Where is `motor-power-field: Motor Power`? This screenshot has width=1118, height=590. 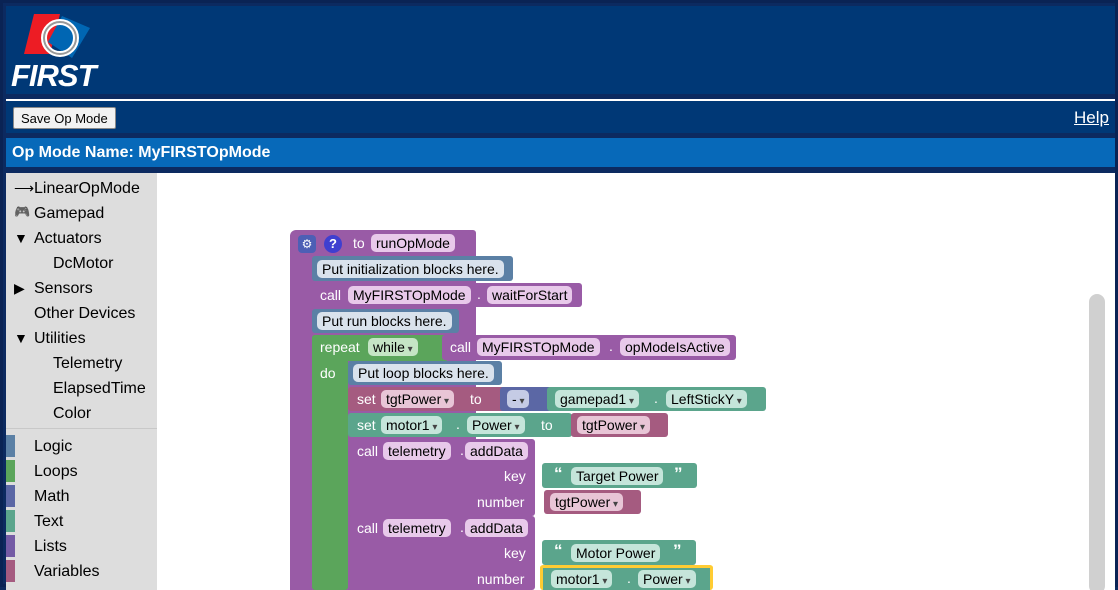
motor-power-field: Motor Power is located at coordinates (616, 553).